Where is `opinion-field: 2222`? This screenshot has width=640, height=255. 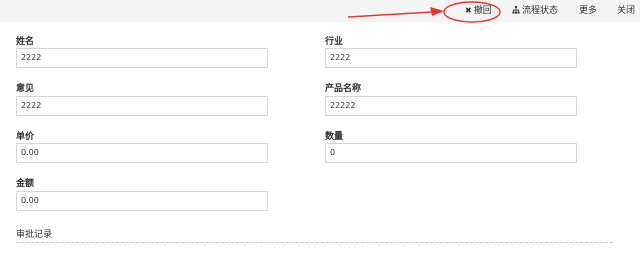 opinion-field: 2222 is located at coordinates (142, 106).